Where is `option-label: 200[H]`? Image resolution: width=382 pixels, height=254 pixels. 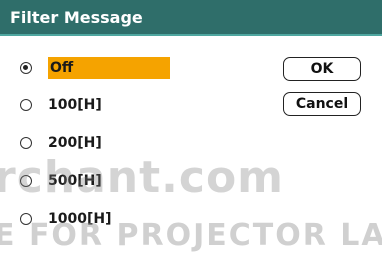
option-label: 200[H] is located at coordinates (75, 143).